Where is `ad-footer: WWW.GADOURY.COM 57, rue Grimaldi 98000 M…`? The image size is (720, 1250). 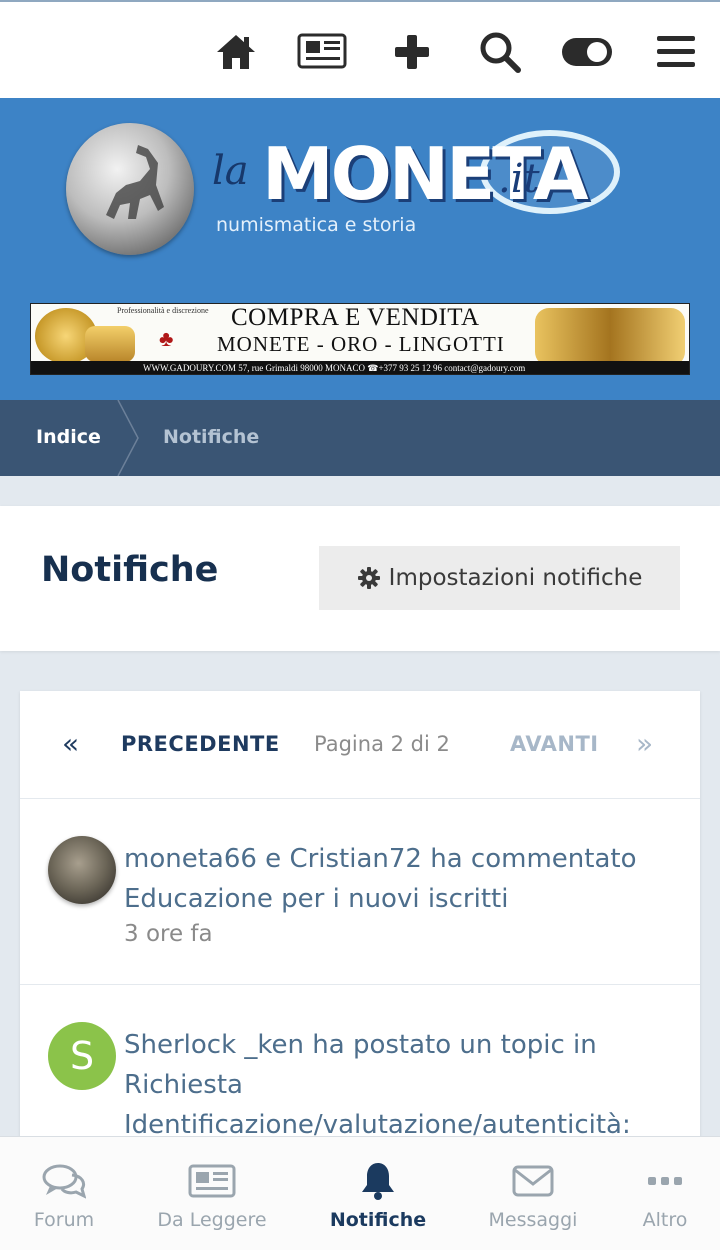 ad-footer: WWW.GADOURY.COM 57, rue Grimaldi 98000 M… is located at coordinates (360, 367).